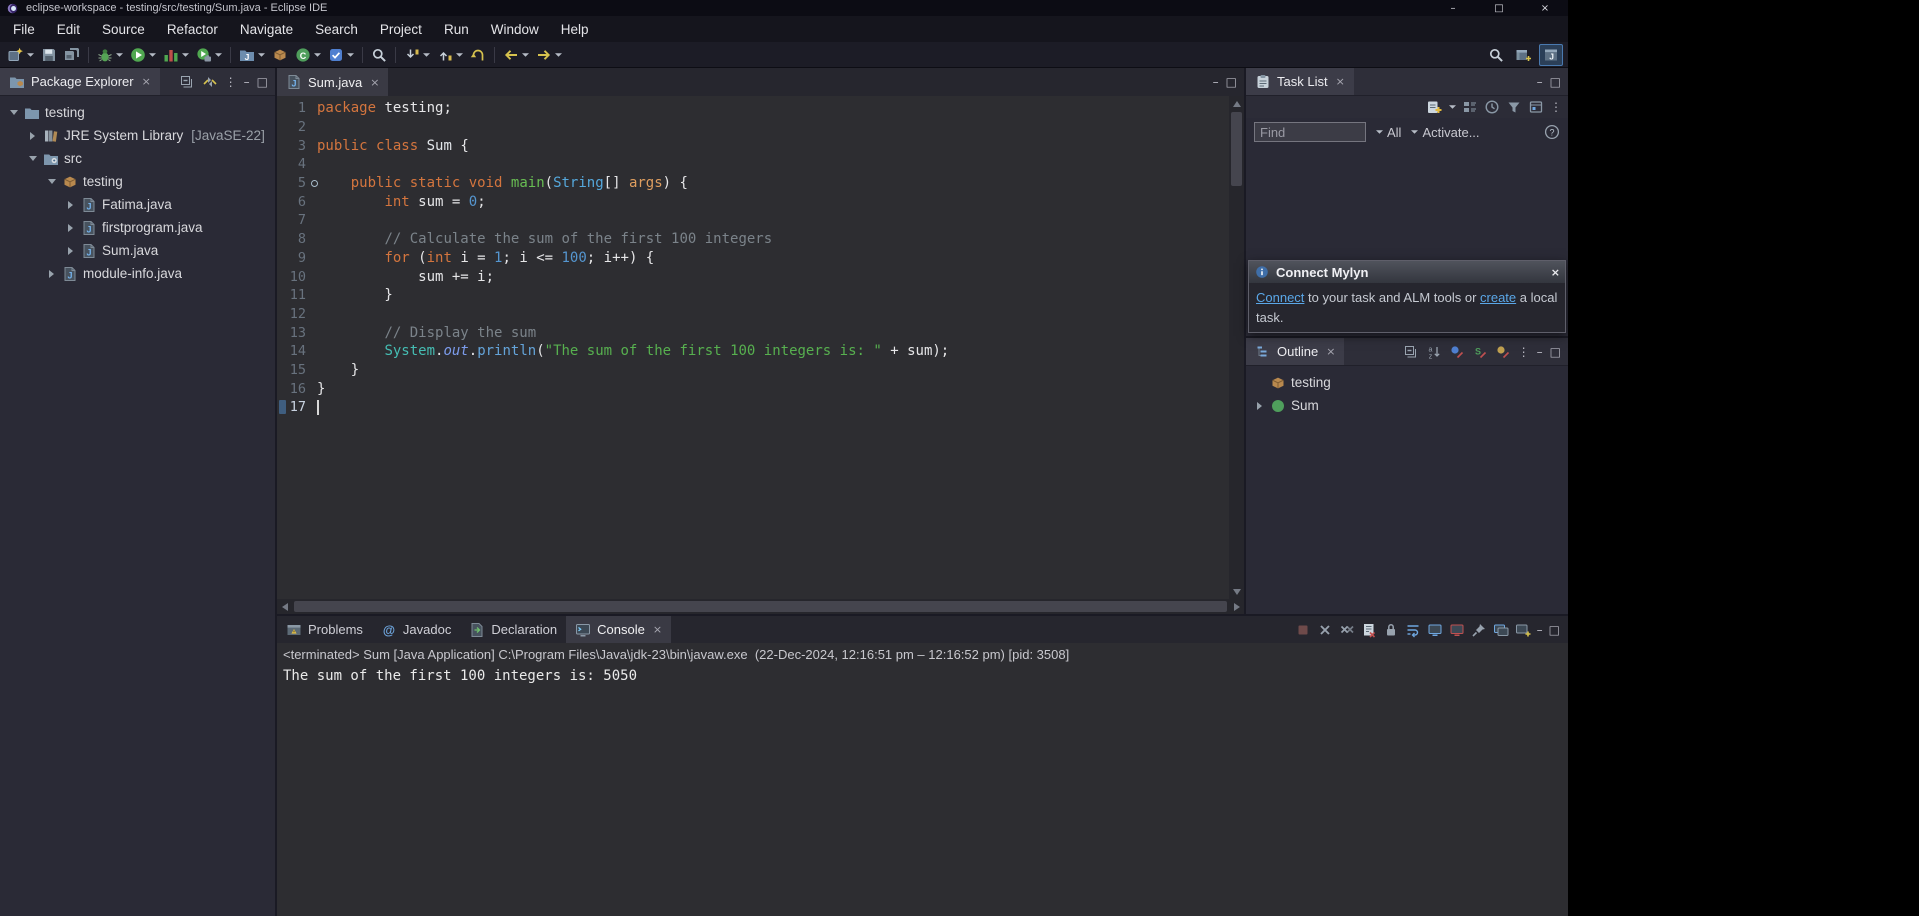 This screenshot has width=1919, height=916. I want to click on toolbar-button-forward, so click(549, 55).